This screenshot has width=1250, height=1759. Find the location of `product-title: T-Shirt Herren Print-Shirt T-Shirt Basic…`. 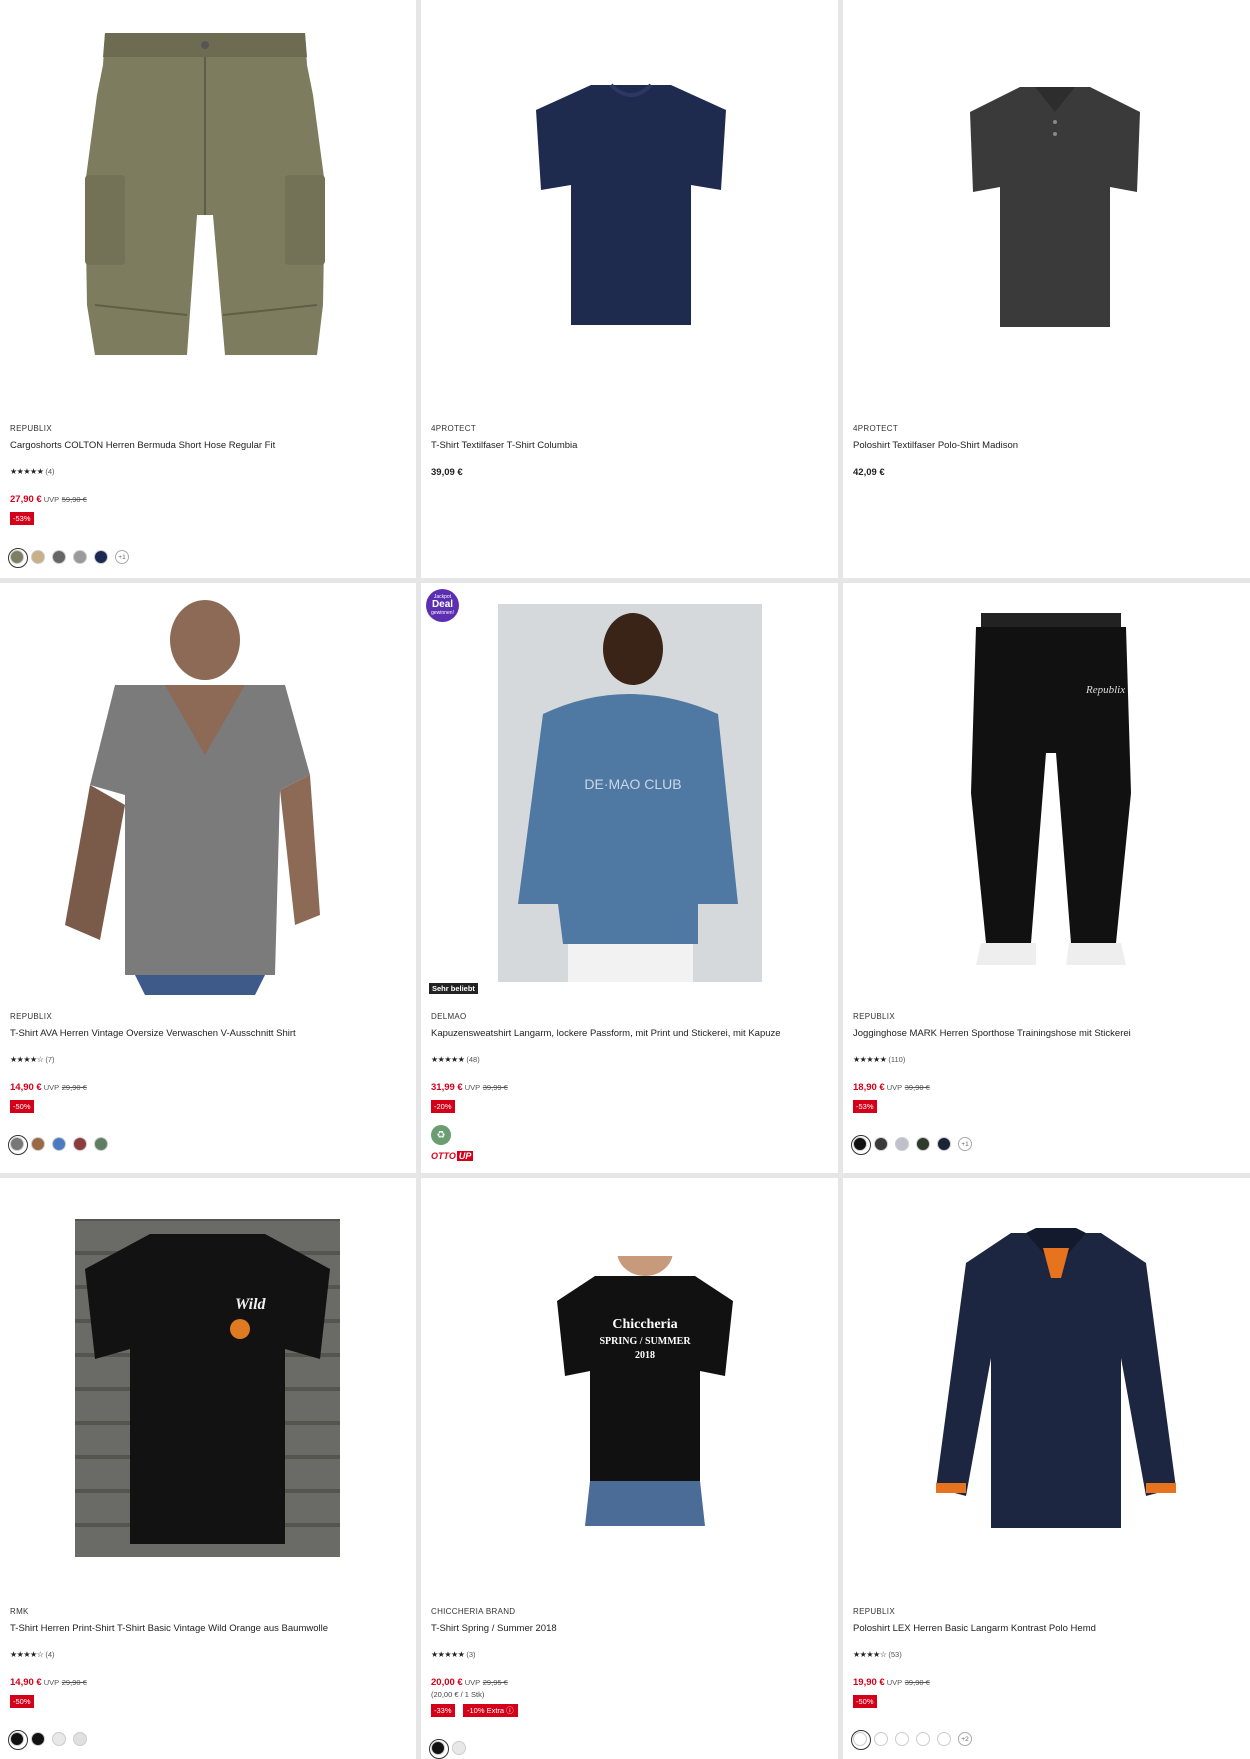

product-title: T-Shirt Herren Print-Shirt T-Shirt Basic… is located at coordinates (169, 1628).